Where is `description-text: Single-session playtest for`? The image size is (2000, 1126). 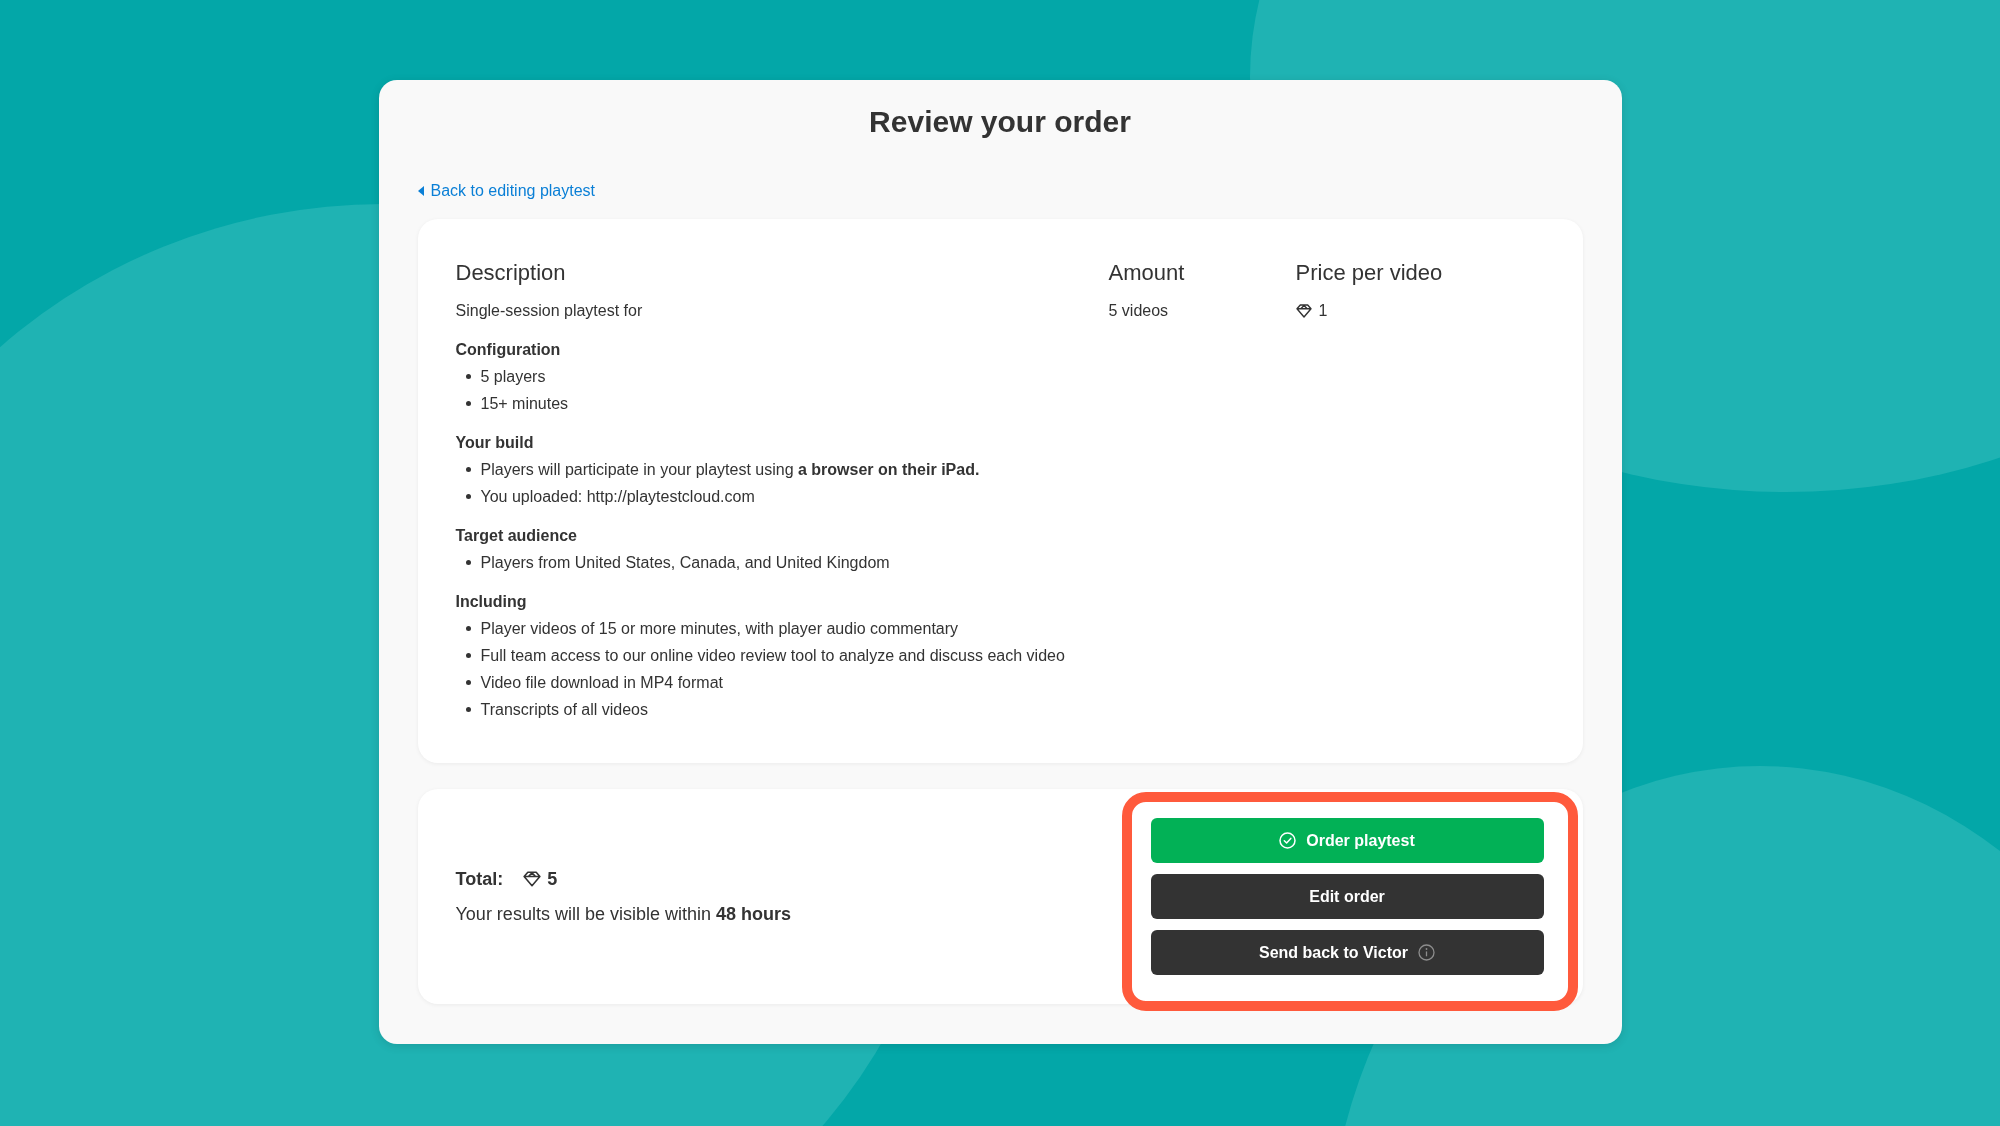 description-text: Single-session playtest for is located at coordinates (549, 310).